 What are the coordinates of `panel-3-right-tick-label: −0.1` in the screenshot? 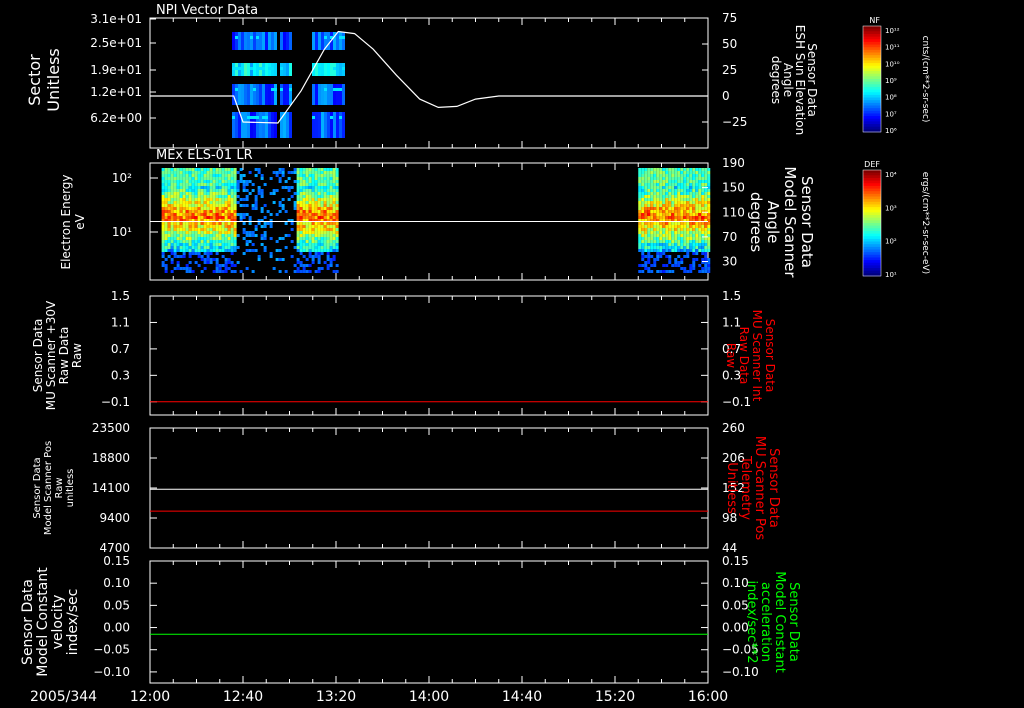 It's located at (736, 402).